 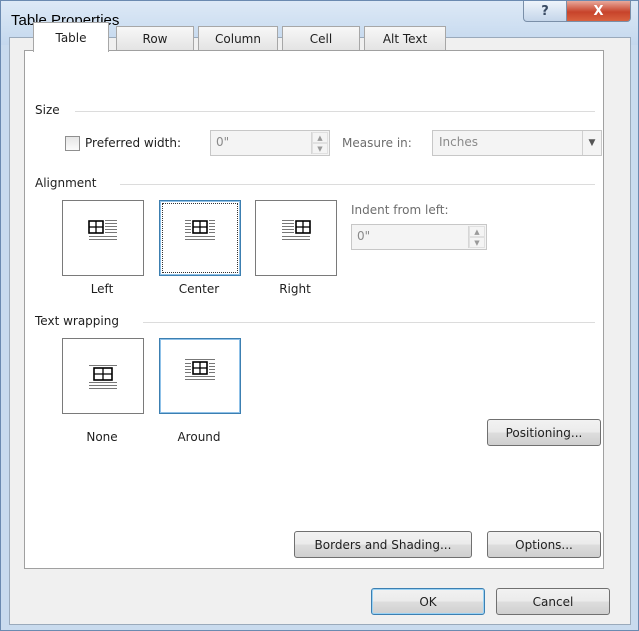 I want to click on tab-alt-text: Alt Text, so click(x=405, y=38).